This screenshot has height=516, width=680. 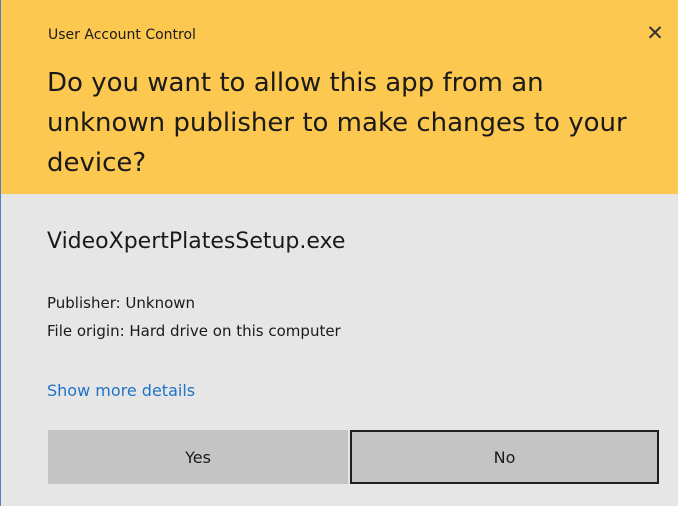 I want to click on app-name: VideoXpertPlatesSetup.exe, so click(x=196, y=241).